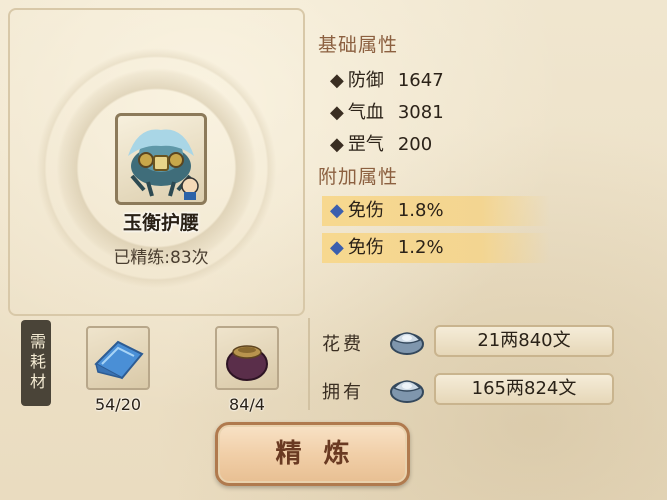  I want to click on attribute-row: ◆ 罡气 200, so click(381, 144).